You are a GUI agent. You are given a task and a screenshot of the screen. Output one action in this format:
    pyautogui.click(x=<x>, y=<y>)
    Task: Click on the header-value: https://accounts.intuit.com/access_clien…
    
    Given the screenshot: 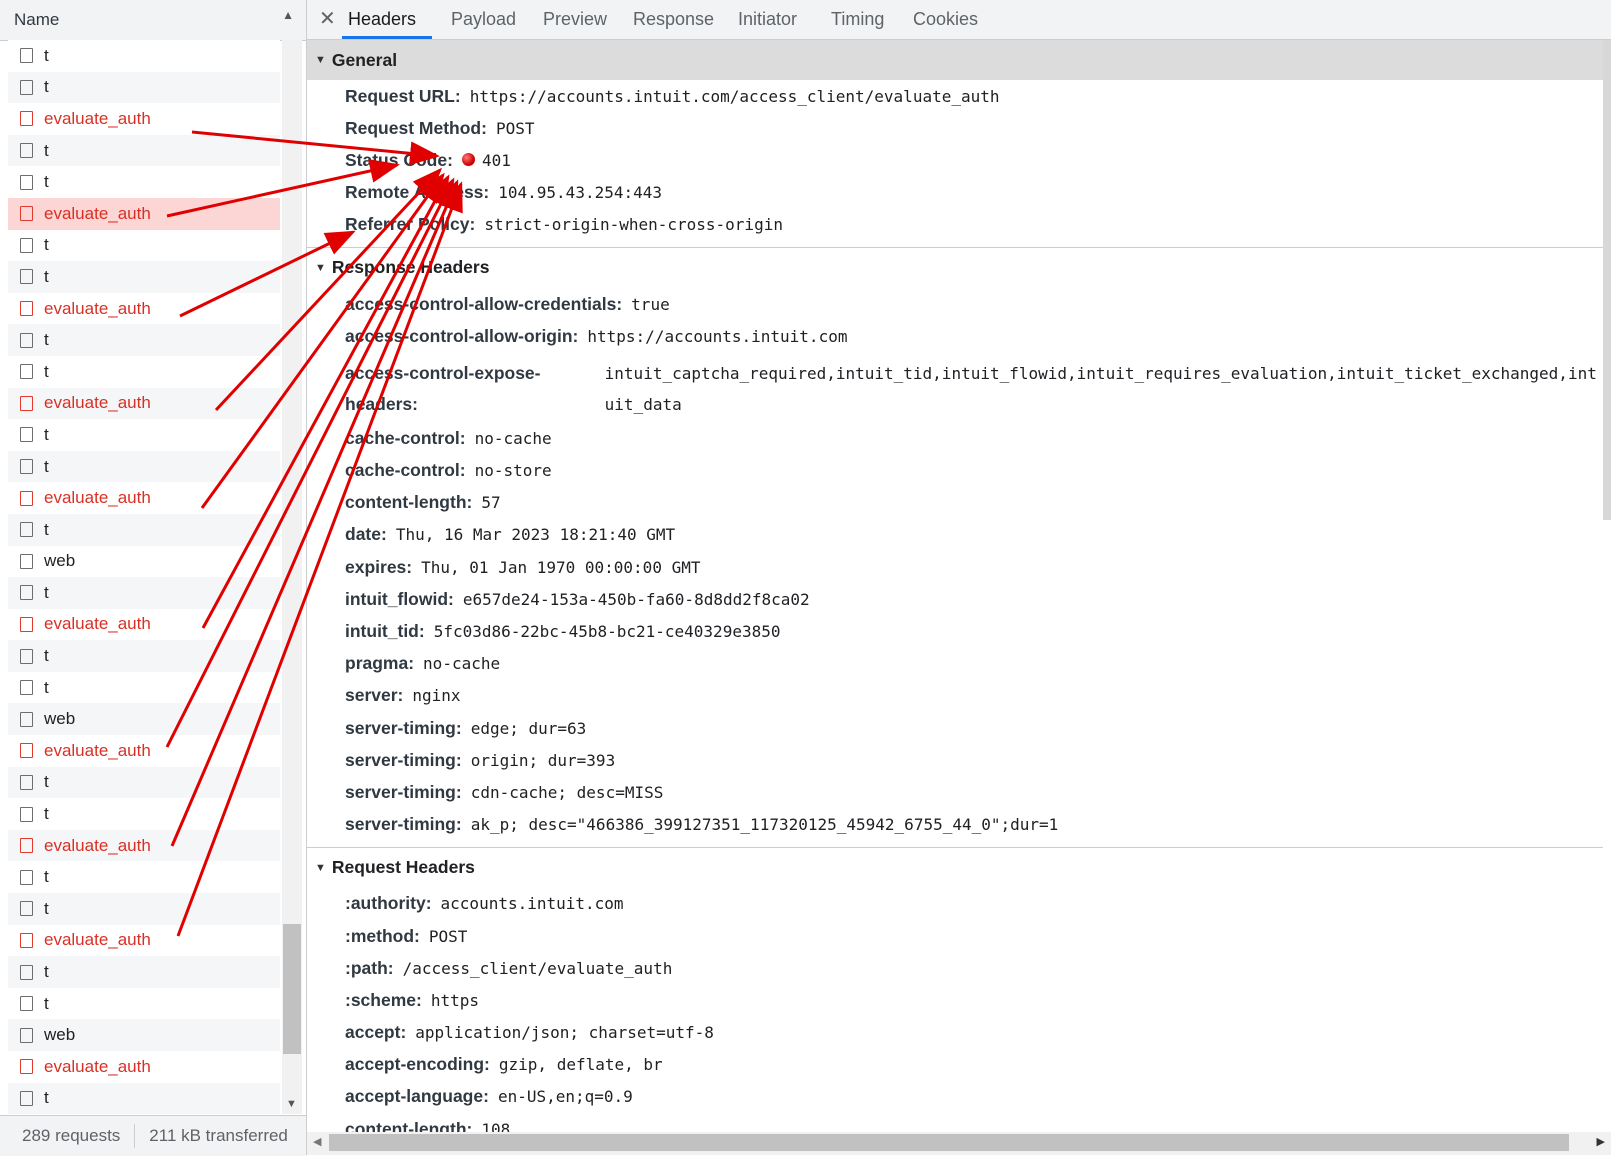 What is the action you would take?
    pyautogui.click(x=734, y=96)
    